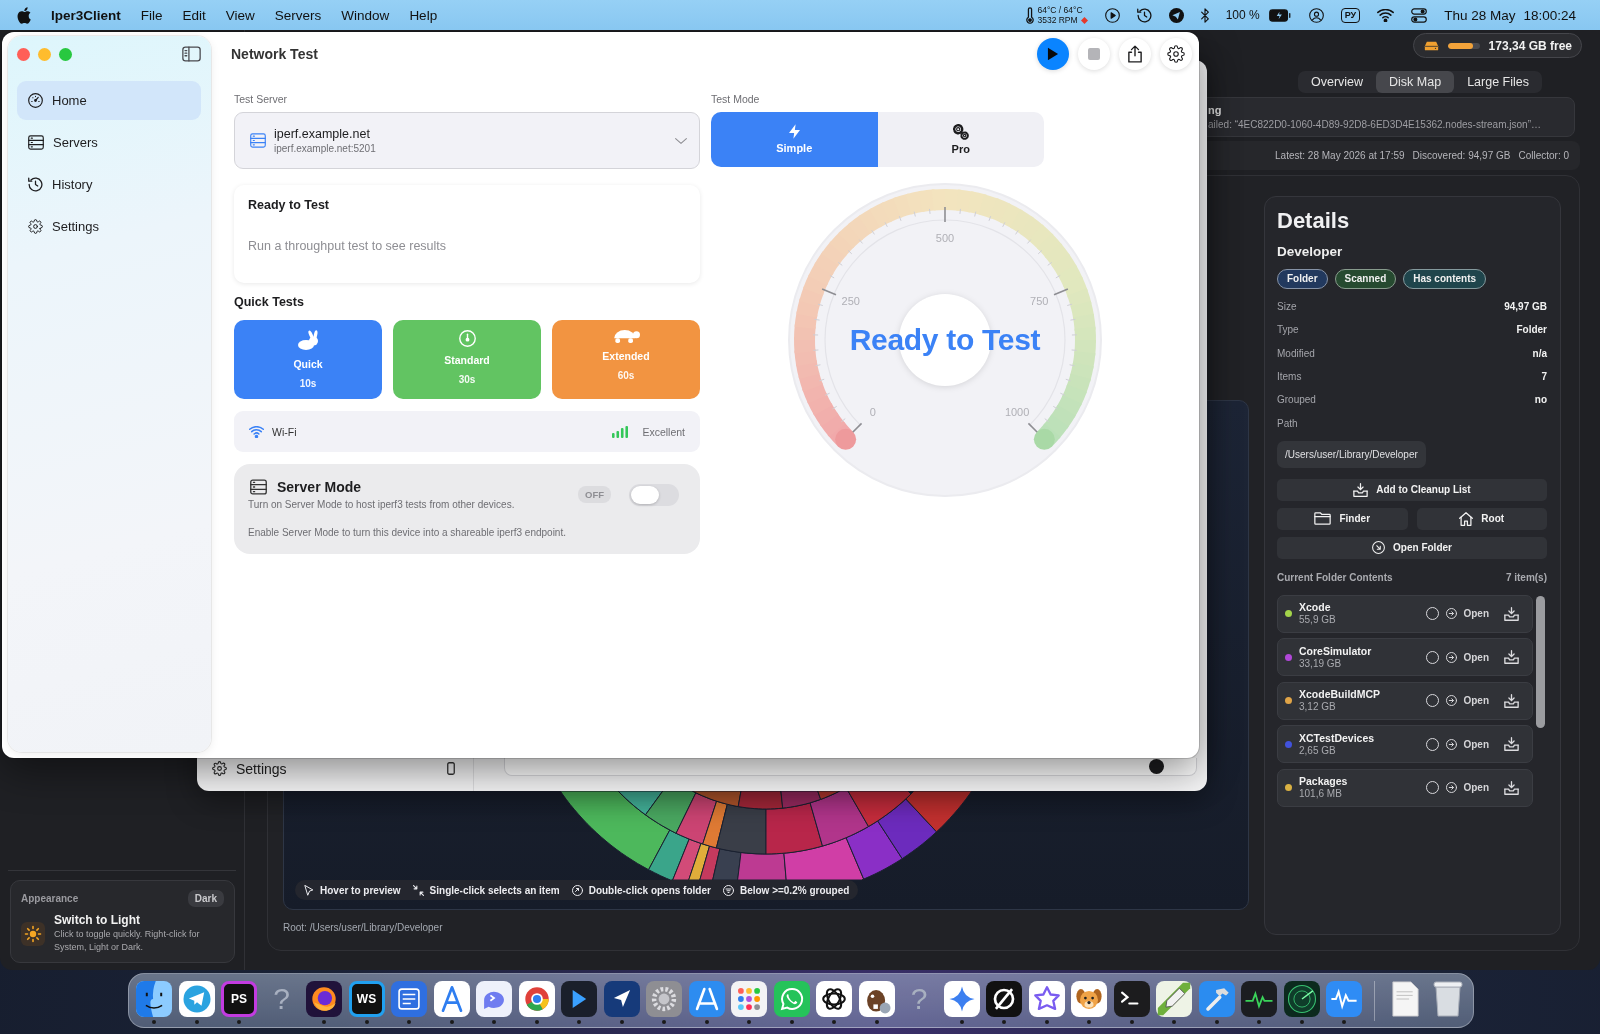  Describe the element at coordinates (794, 139) in the screenshot. I see `mode-option: Simple` at that location.